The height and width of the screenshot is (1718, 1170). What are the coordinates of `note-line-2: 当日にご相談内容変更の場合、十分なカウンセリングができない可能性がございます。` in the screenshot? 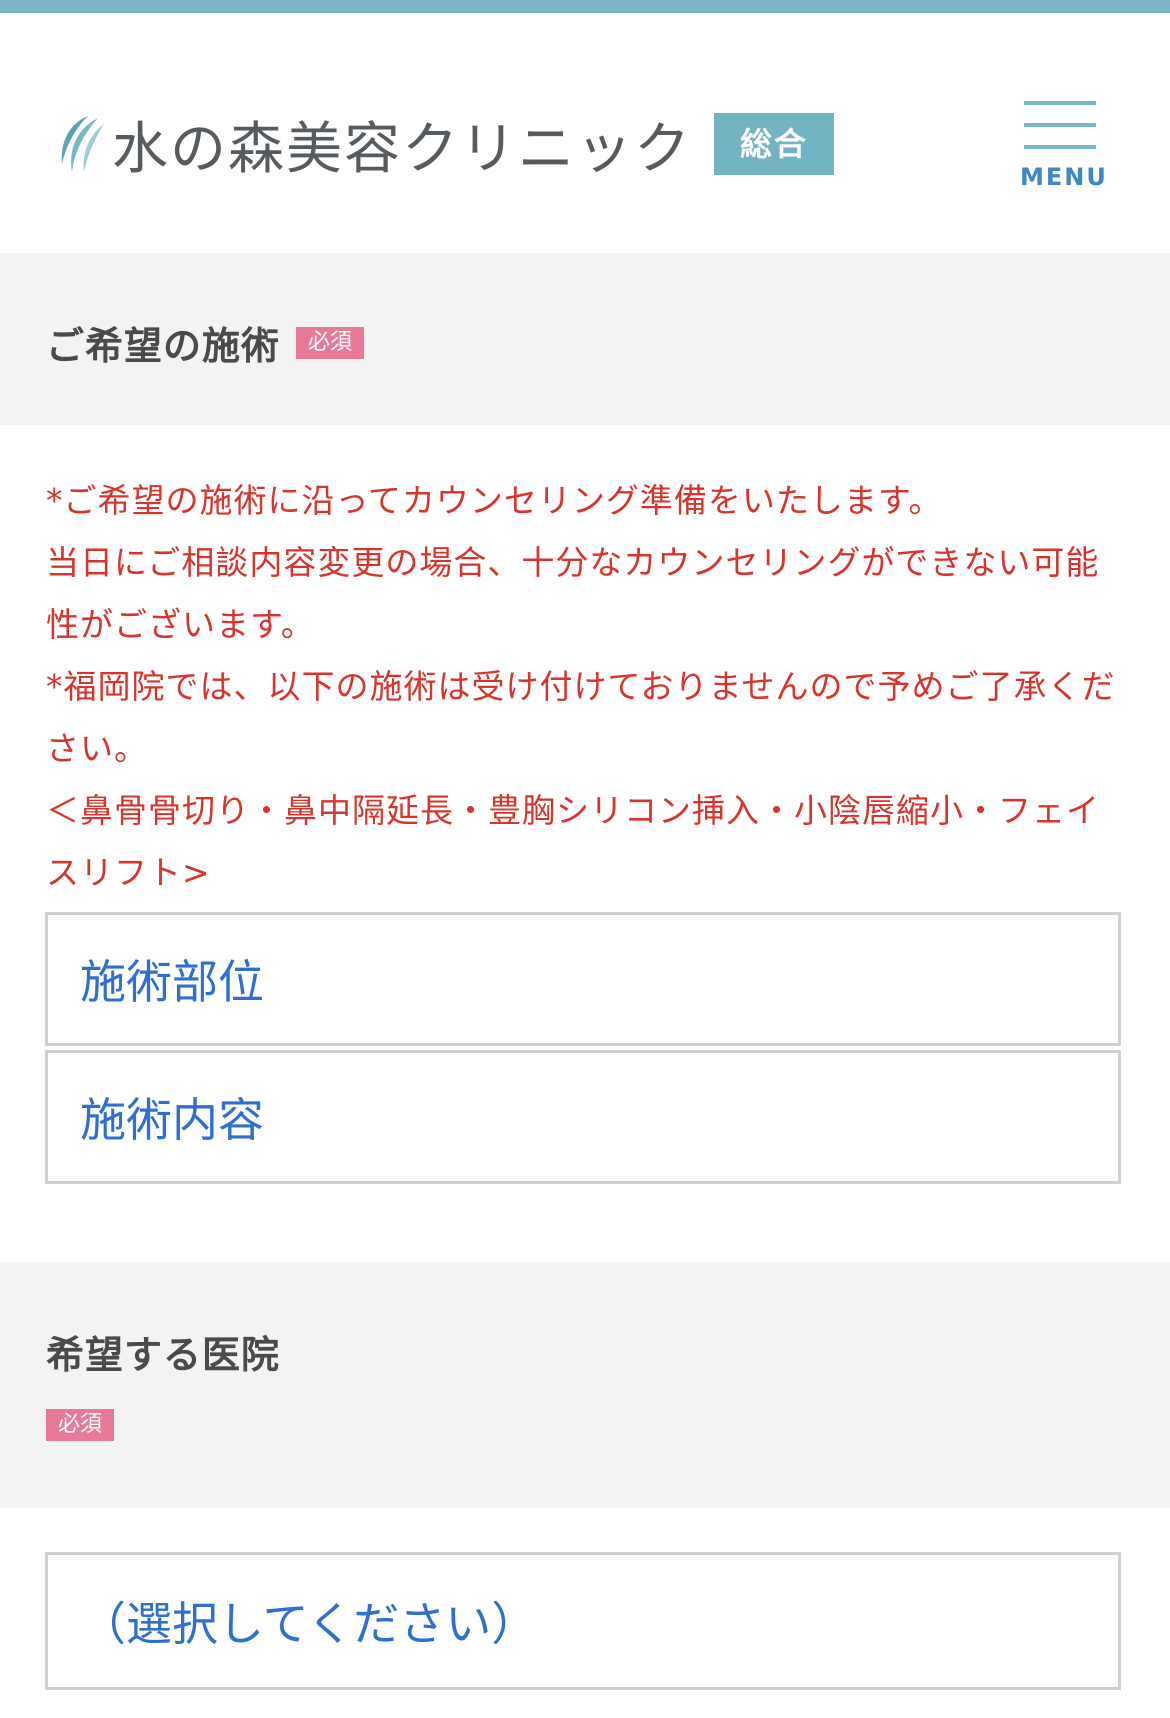 It's located at (573, 593).